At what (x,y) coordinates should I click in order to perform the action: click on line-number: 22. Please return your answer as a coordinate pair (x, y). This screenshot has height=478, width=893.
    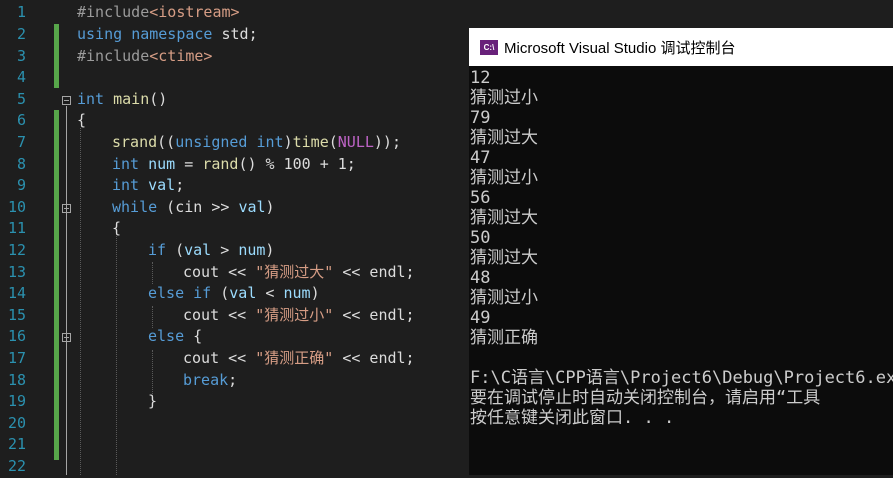
    Looking at the image, I should click on (16, 466).